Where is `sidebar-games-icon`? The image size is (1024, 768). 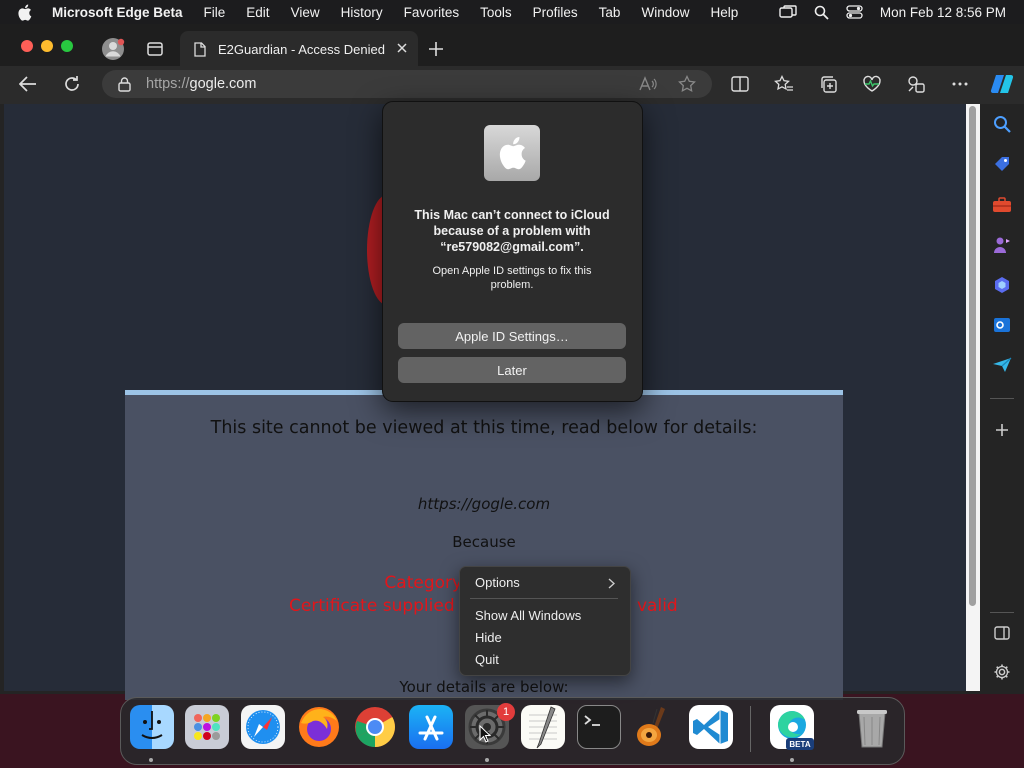 sidebar-games-icon is located at coordinates (1002, 245).